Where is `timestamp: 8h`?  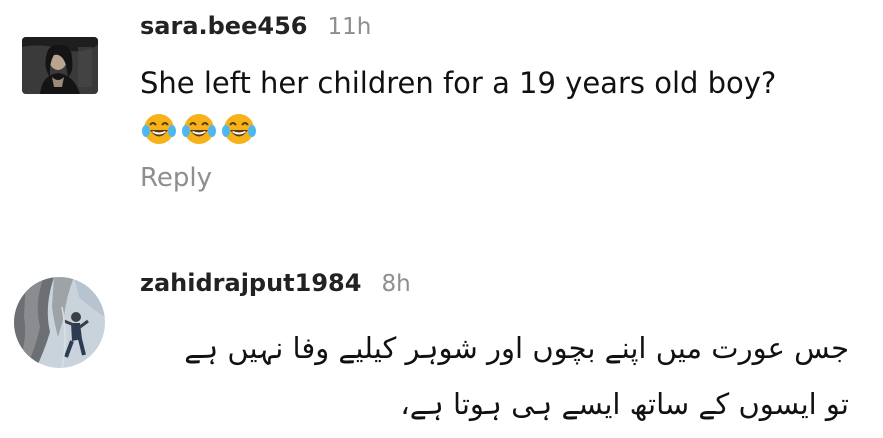
timestamp: 8h is located at coordinates (396, 284).